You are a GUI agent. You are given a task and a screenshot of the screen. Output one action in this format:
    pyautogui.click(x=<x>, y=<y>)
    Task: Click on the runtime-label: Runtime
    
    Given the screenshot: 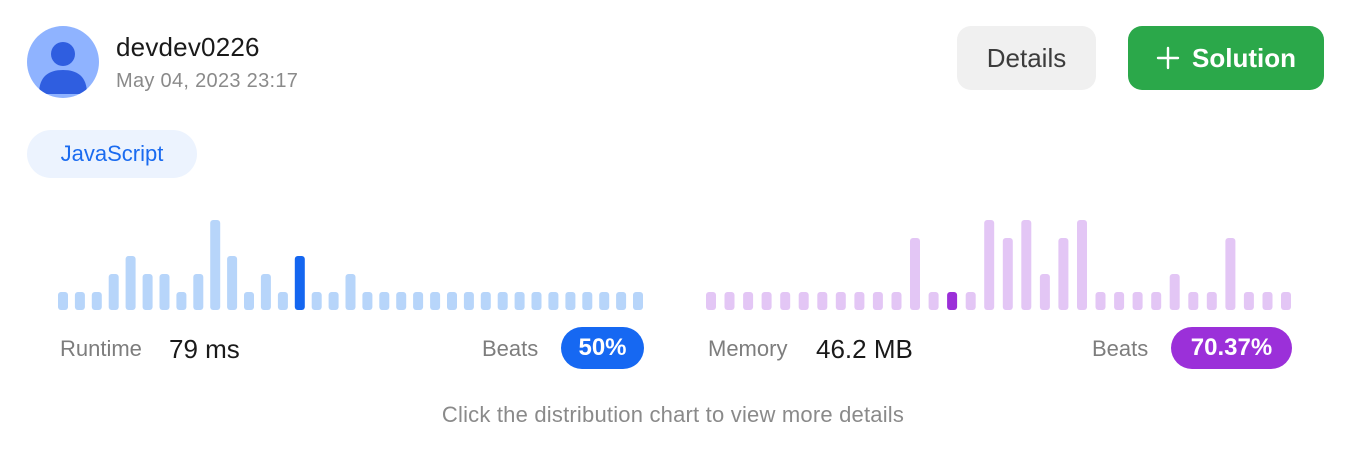 What is the action you would take?
    pyautogui.click(x=101, y=348)
    